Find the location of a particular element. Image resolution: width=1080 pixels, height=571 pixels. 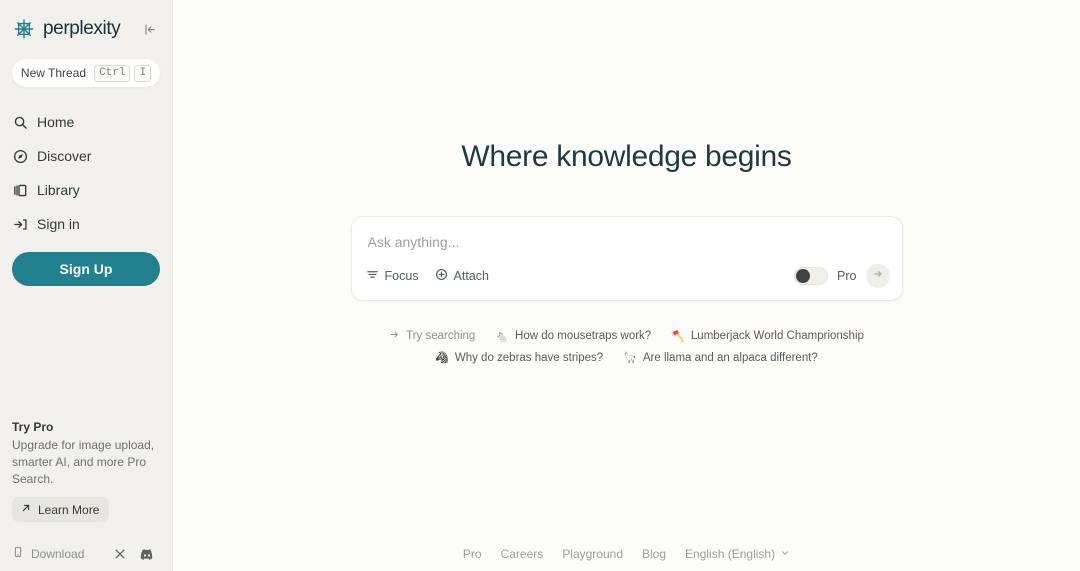

page-title: Where knowledge begins is located at coordinates (626, 156).